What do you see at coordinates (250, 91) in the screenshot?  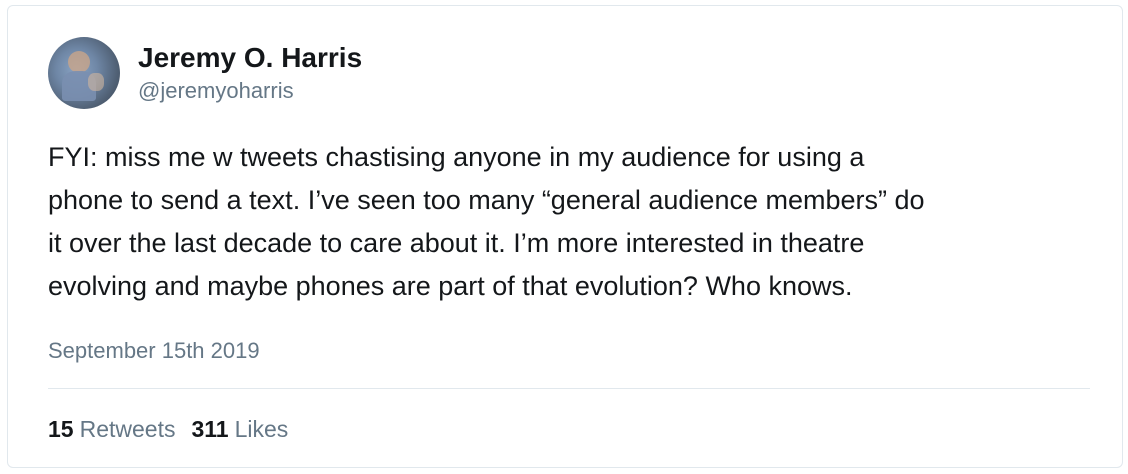 I see `author-handle: @jeremyoharris` at bounding box center [250, 91].